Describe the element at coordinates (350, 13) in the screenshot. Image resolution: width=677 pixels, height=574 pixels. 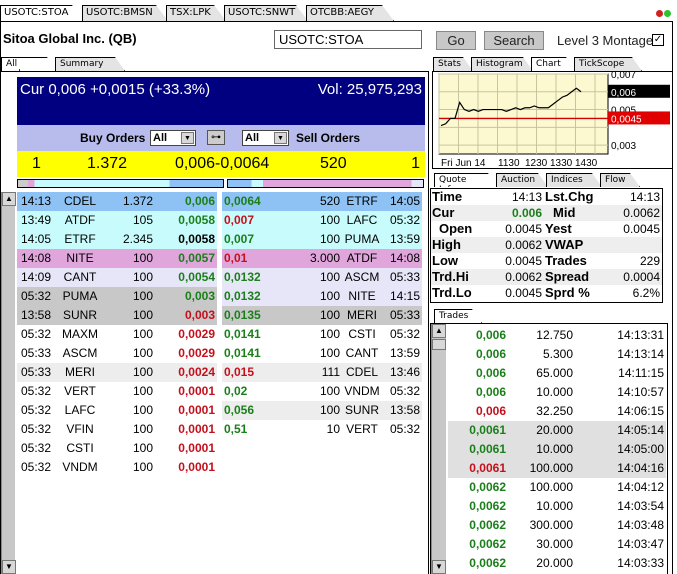
I see `tab-otcbb-aegy: OTCBB:AEGY` at that location.